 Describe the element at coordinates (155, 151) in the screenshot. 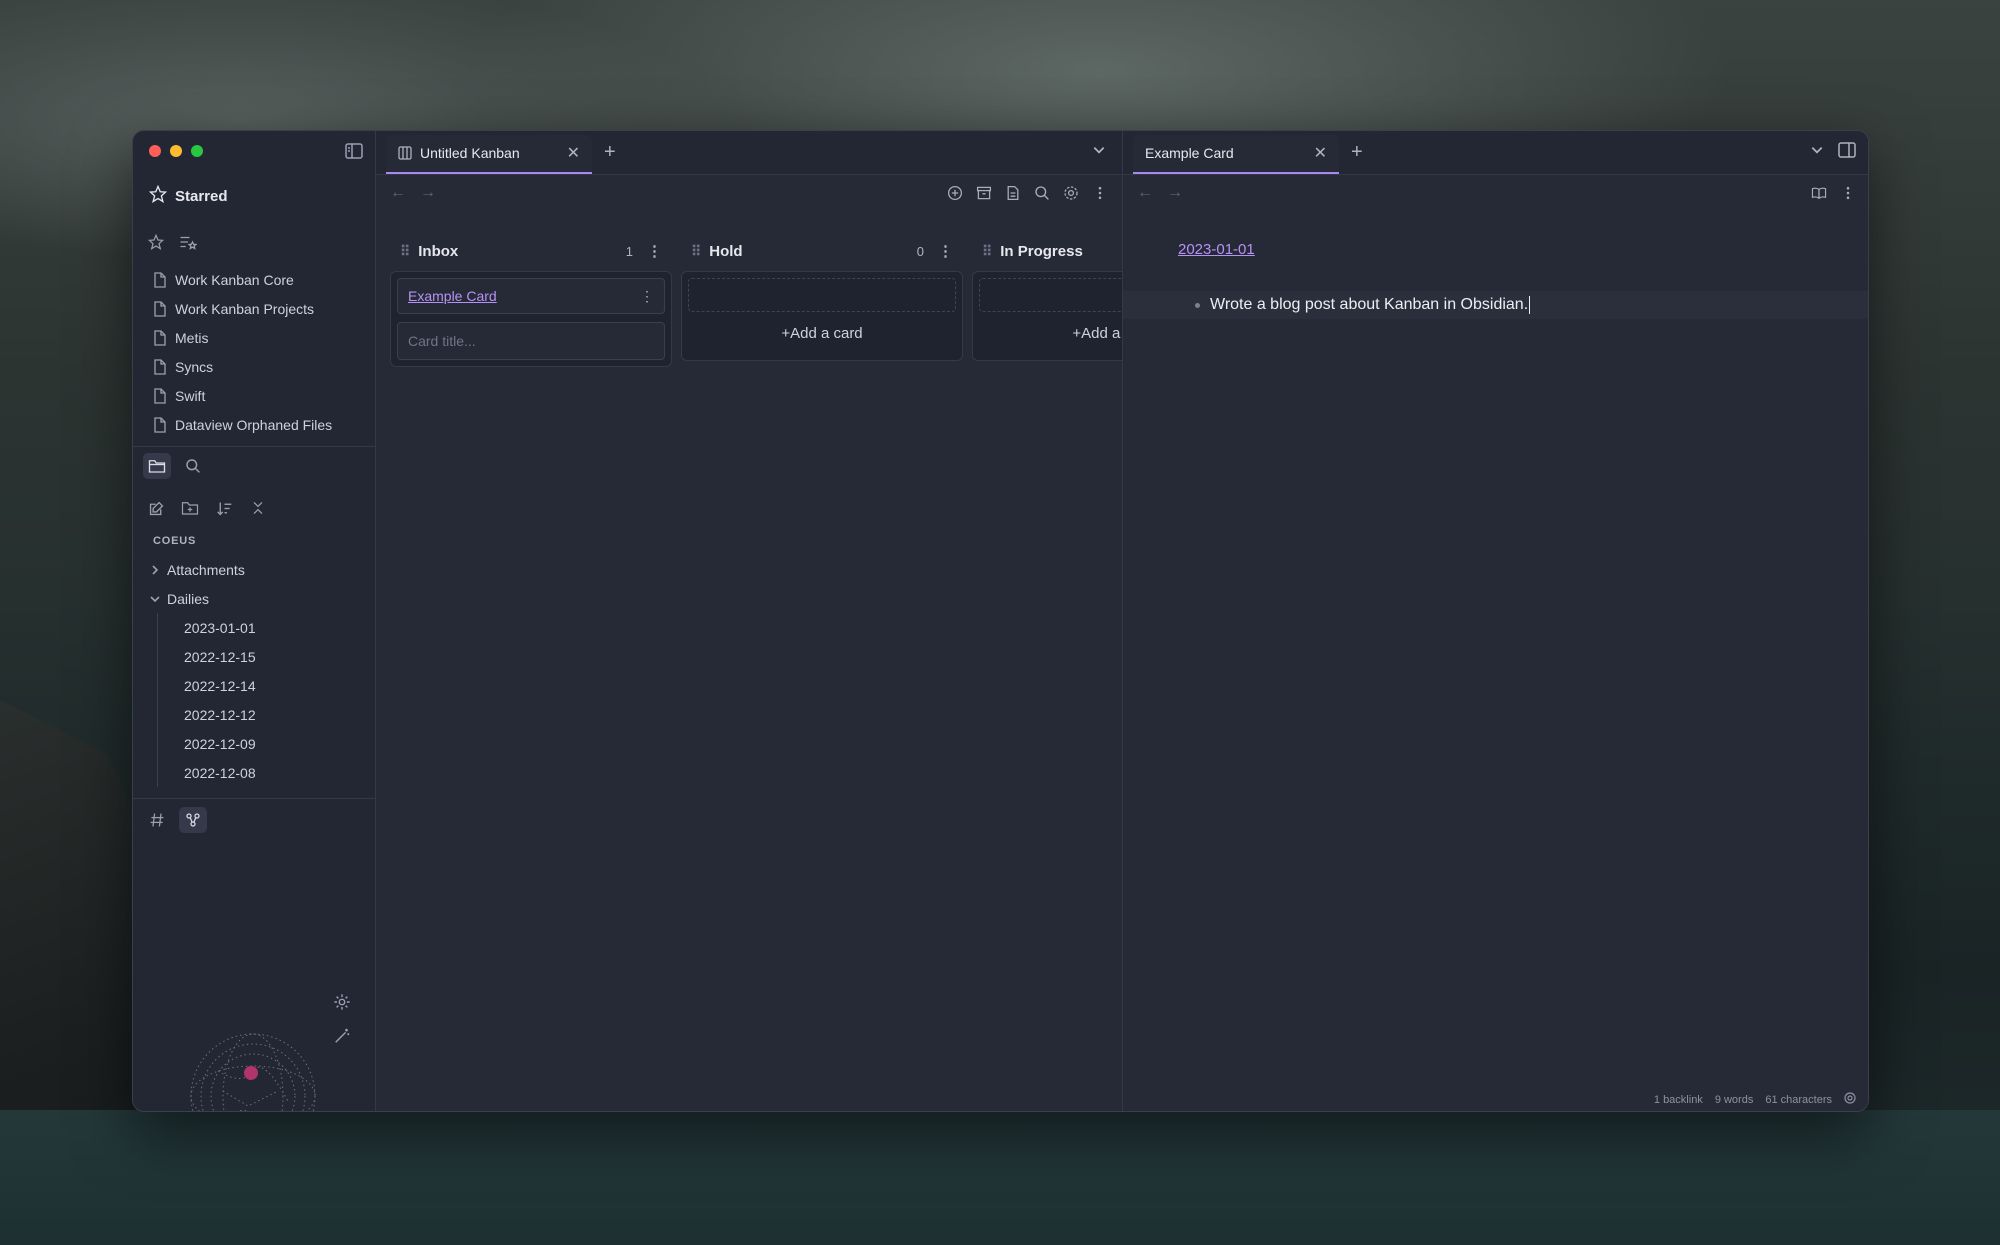

I see `close-window-button` at that location.